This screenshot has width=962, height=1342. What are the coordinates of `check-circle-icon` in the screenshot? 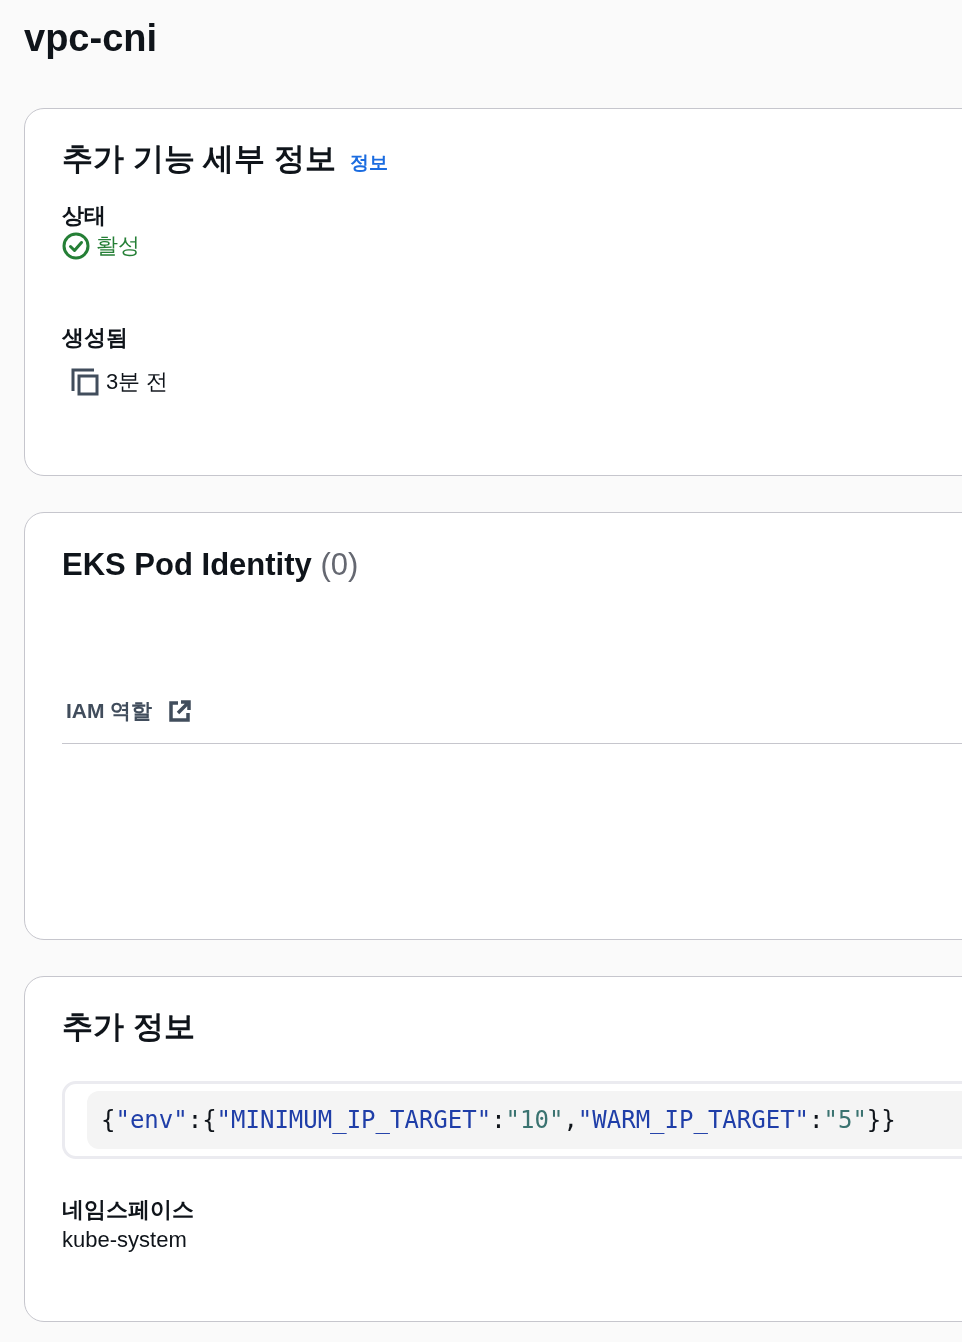 It's located at (76, 246).